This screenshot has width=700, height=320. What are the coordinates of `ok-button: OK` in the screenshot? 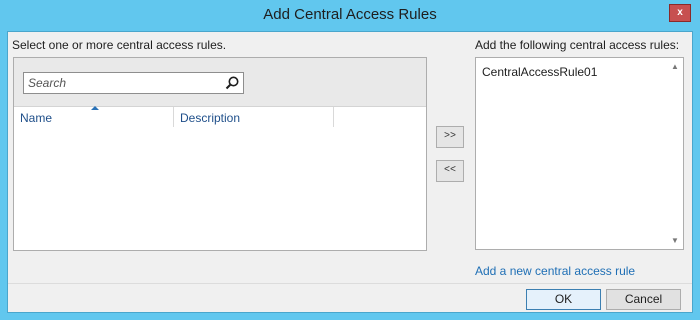 It's located at (563, 299).